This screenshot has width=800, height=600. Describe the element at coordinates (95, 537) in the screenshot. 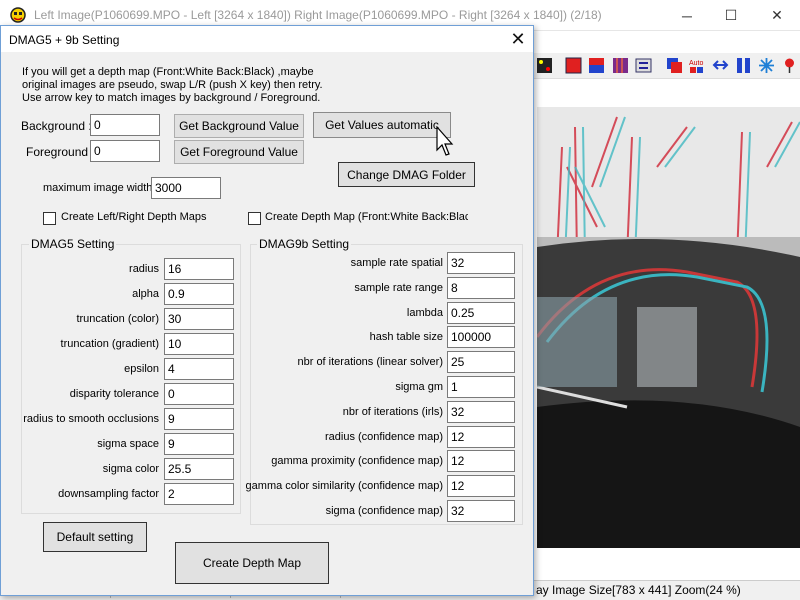

I see `default-setting-button: Default setting` at that location.